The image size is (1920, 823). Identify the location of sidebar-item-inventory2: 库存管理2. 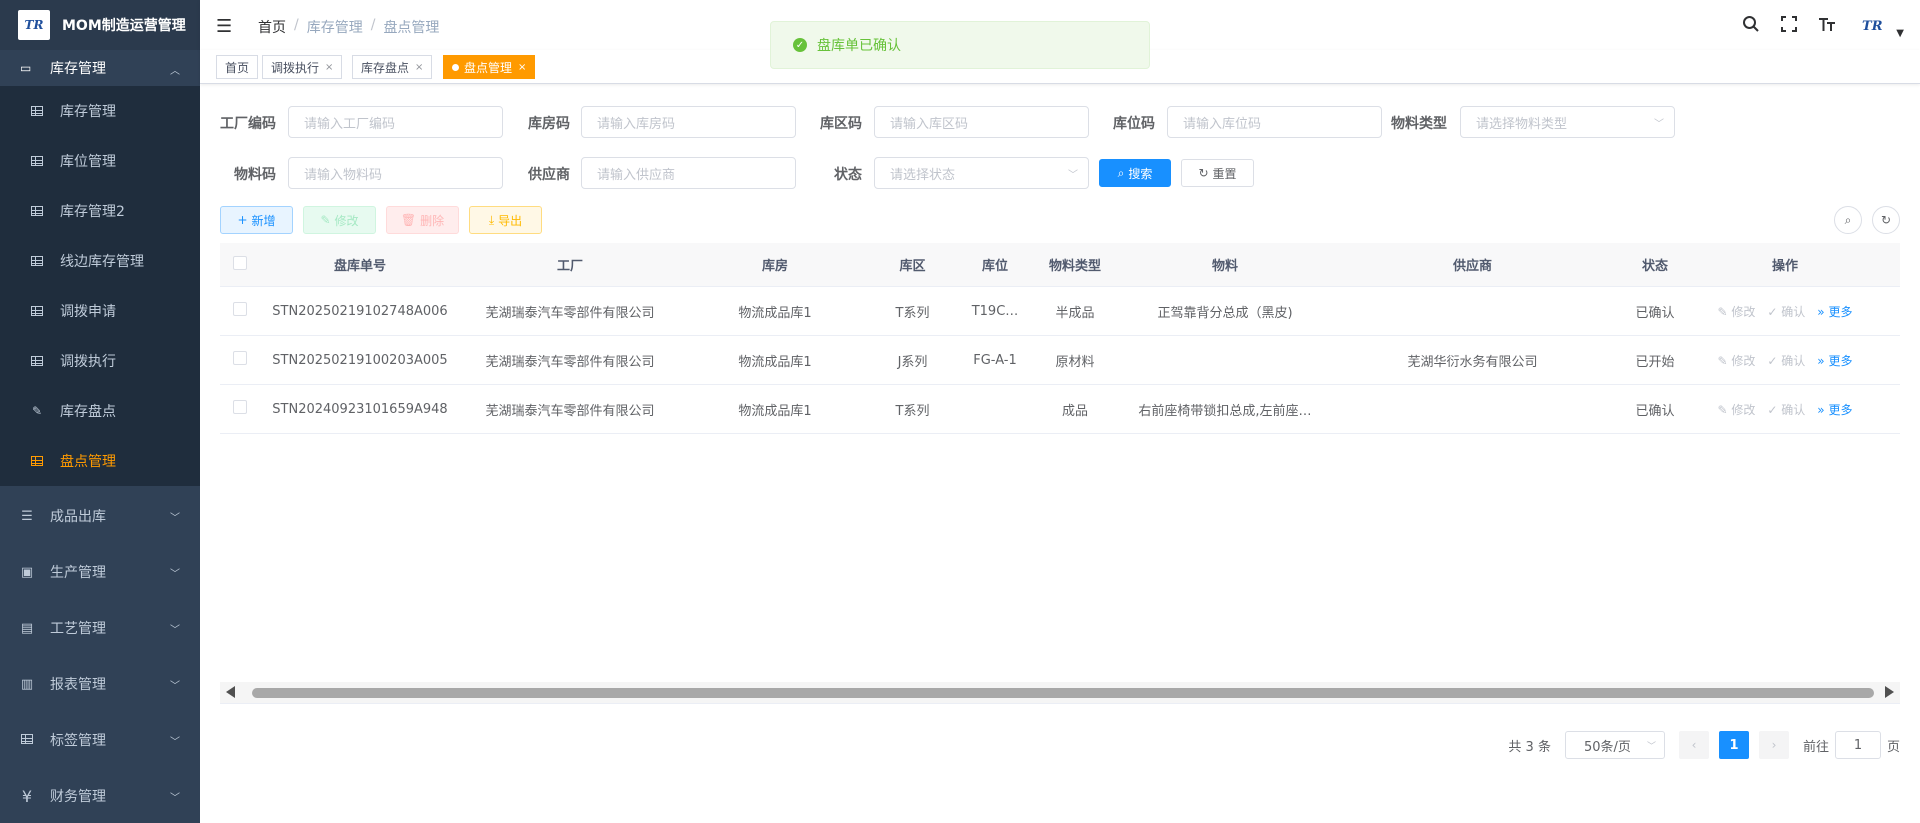
(100, 211).